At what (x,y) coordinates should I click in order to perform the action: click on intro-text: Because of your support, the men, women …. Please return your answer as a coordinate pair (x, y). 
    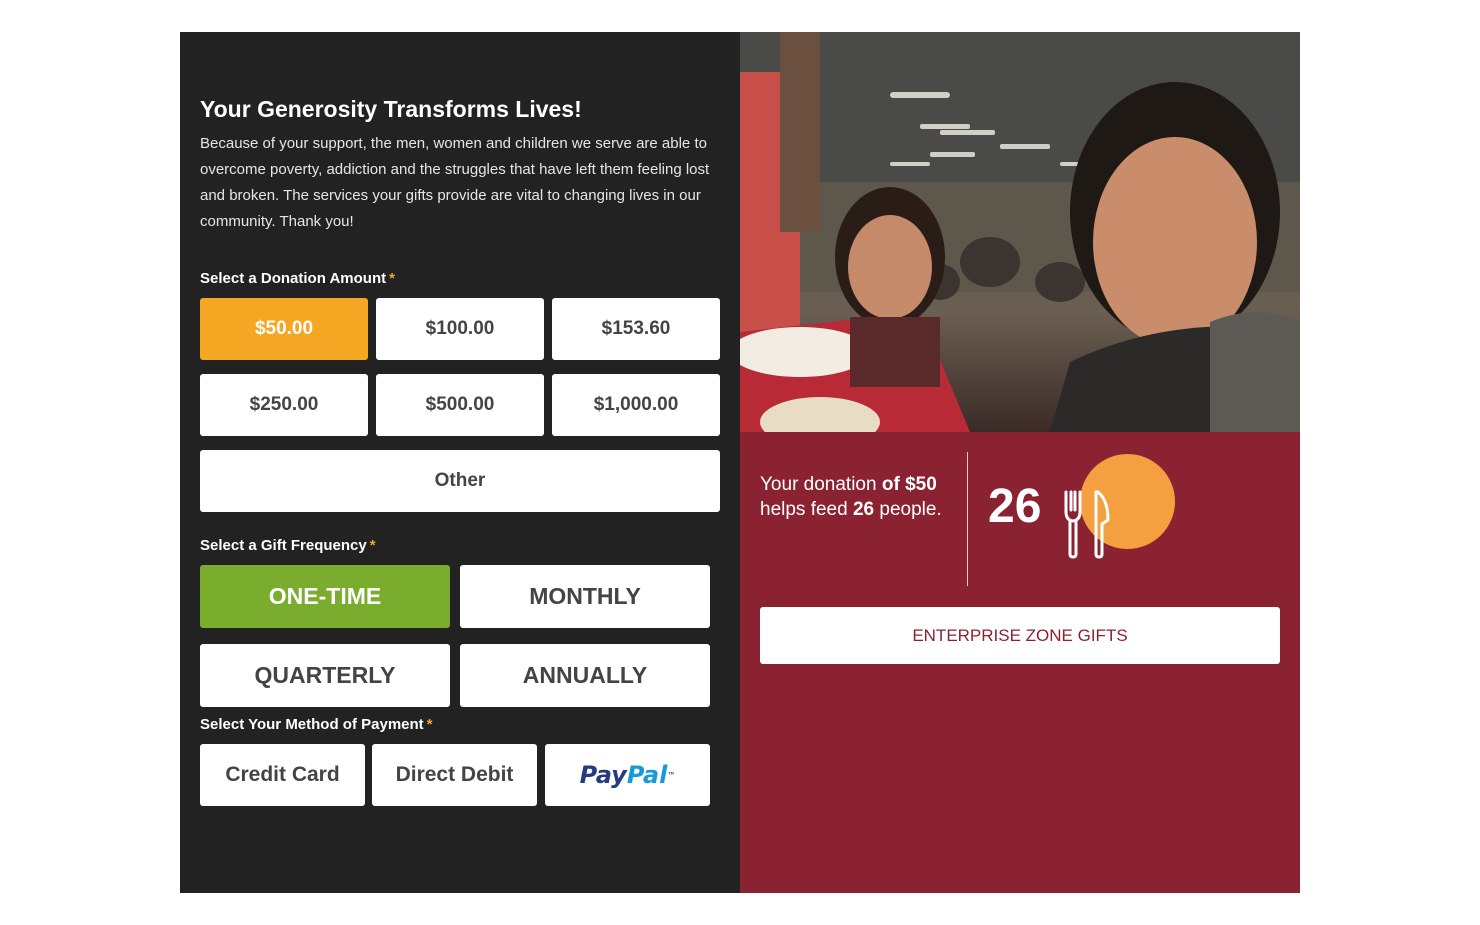
    Looking at the image, I should click on (455, 182).